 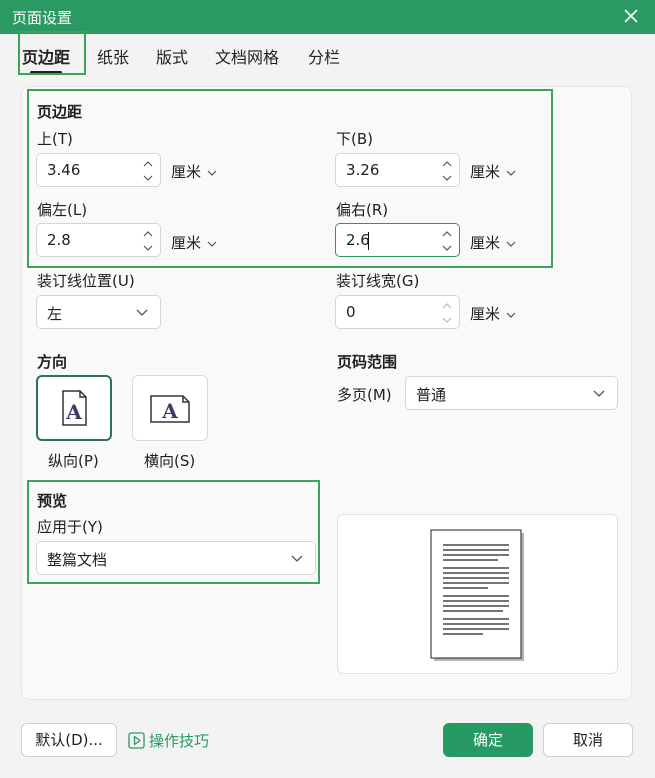 What do you see at coordinates (351, 312) in the screenshot?
I see `gutter-width-value: 0` at bounding box center [351, 312].